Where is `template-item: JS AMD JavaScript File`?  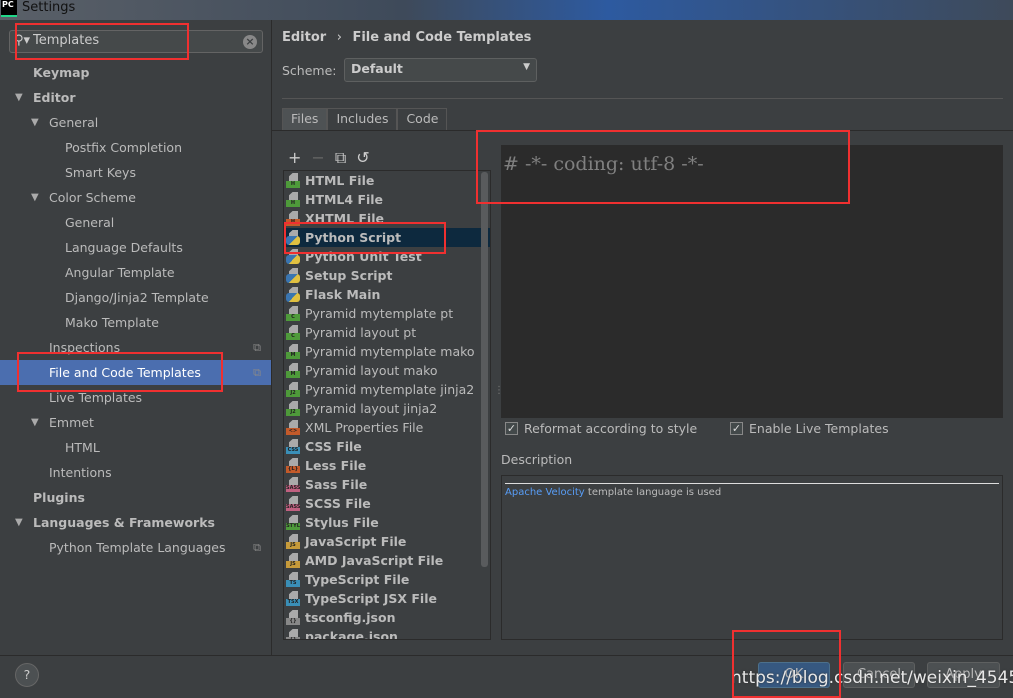
template-item: JS AMD JavaScript File is located at coordinates (387, 560).